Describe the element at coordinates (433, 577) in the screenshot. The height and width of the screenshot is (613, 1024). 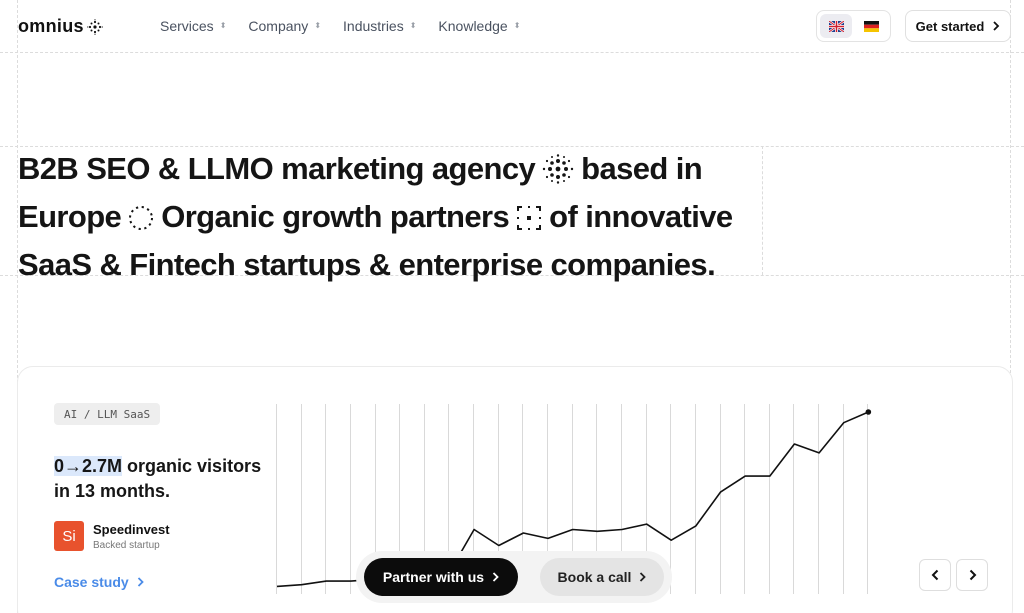
I see `partner-with-us-label: Partner with us` at that location.